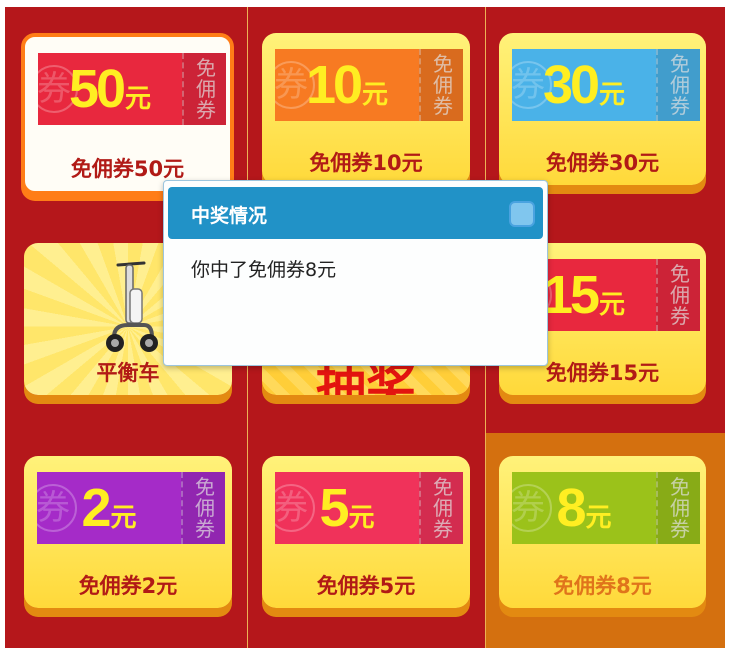 The height and width of the screenshot is (652, 731). I want to click on coupon-ticket: 免 佣 券 券 2 元, so click(131, 508).